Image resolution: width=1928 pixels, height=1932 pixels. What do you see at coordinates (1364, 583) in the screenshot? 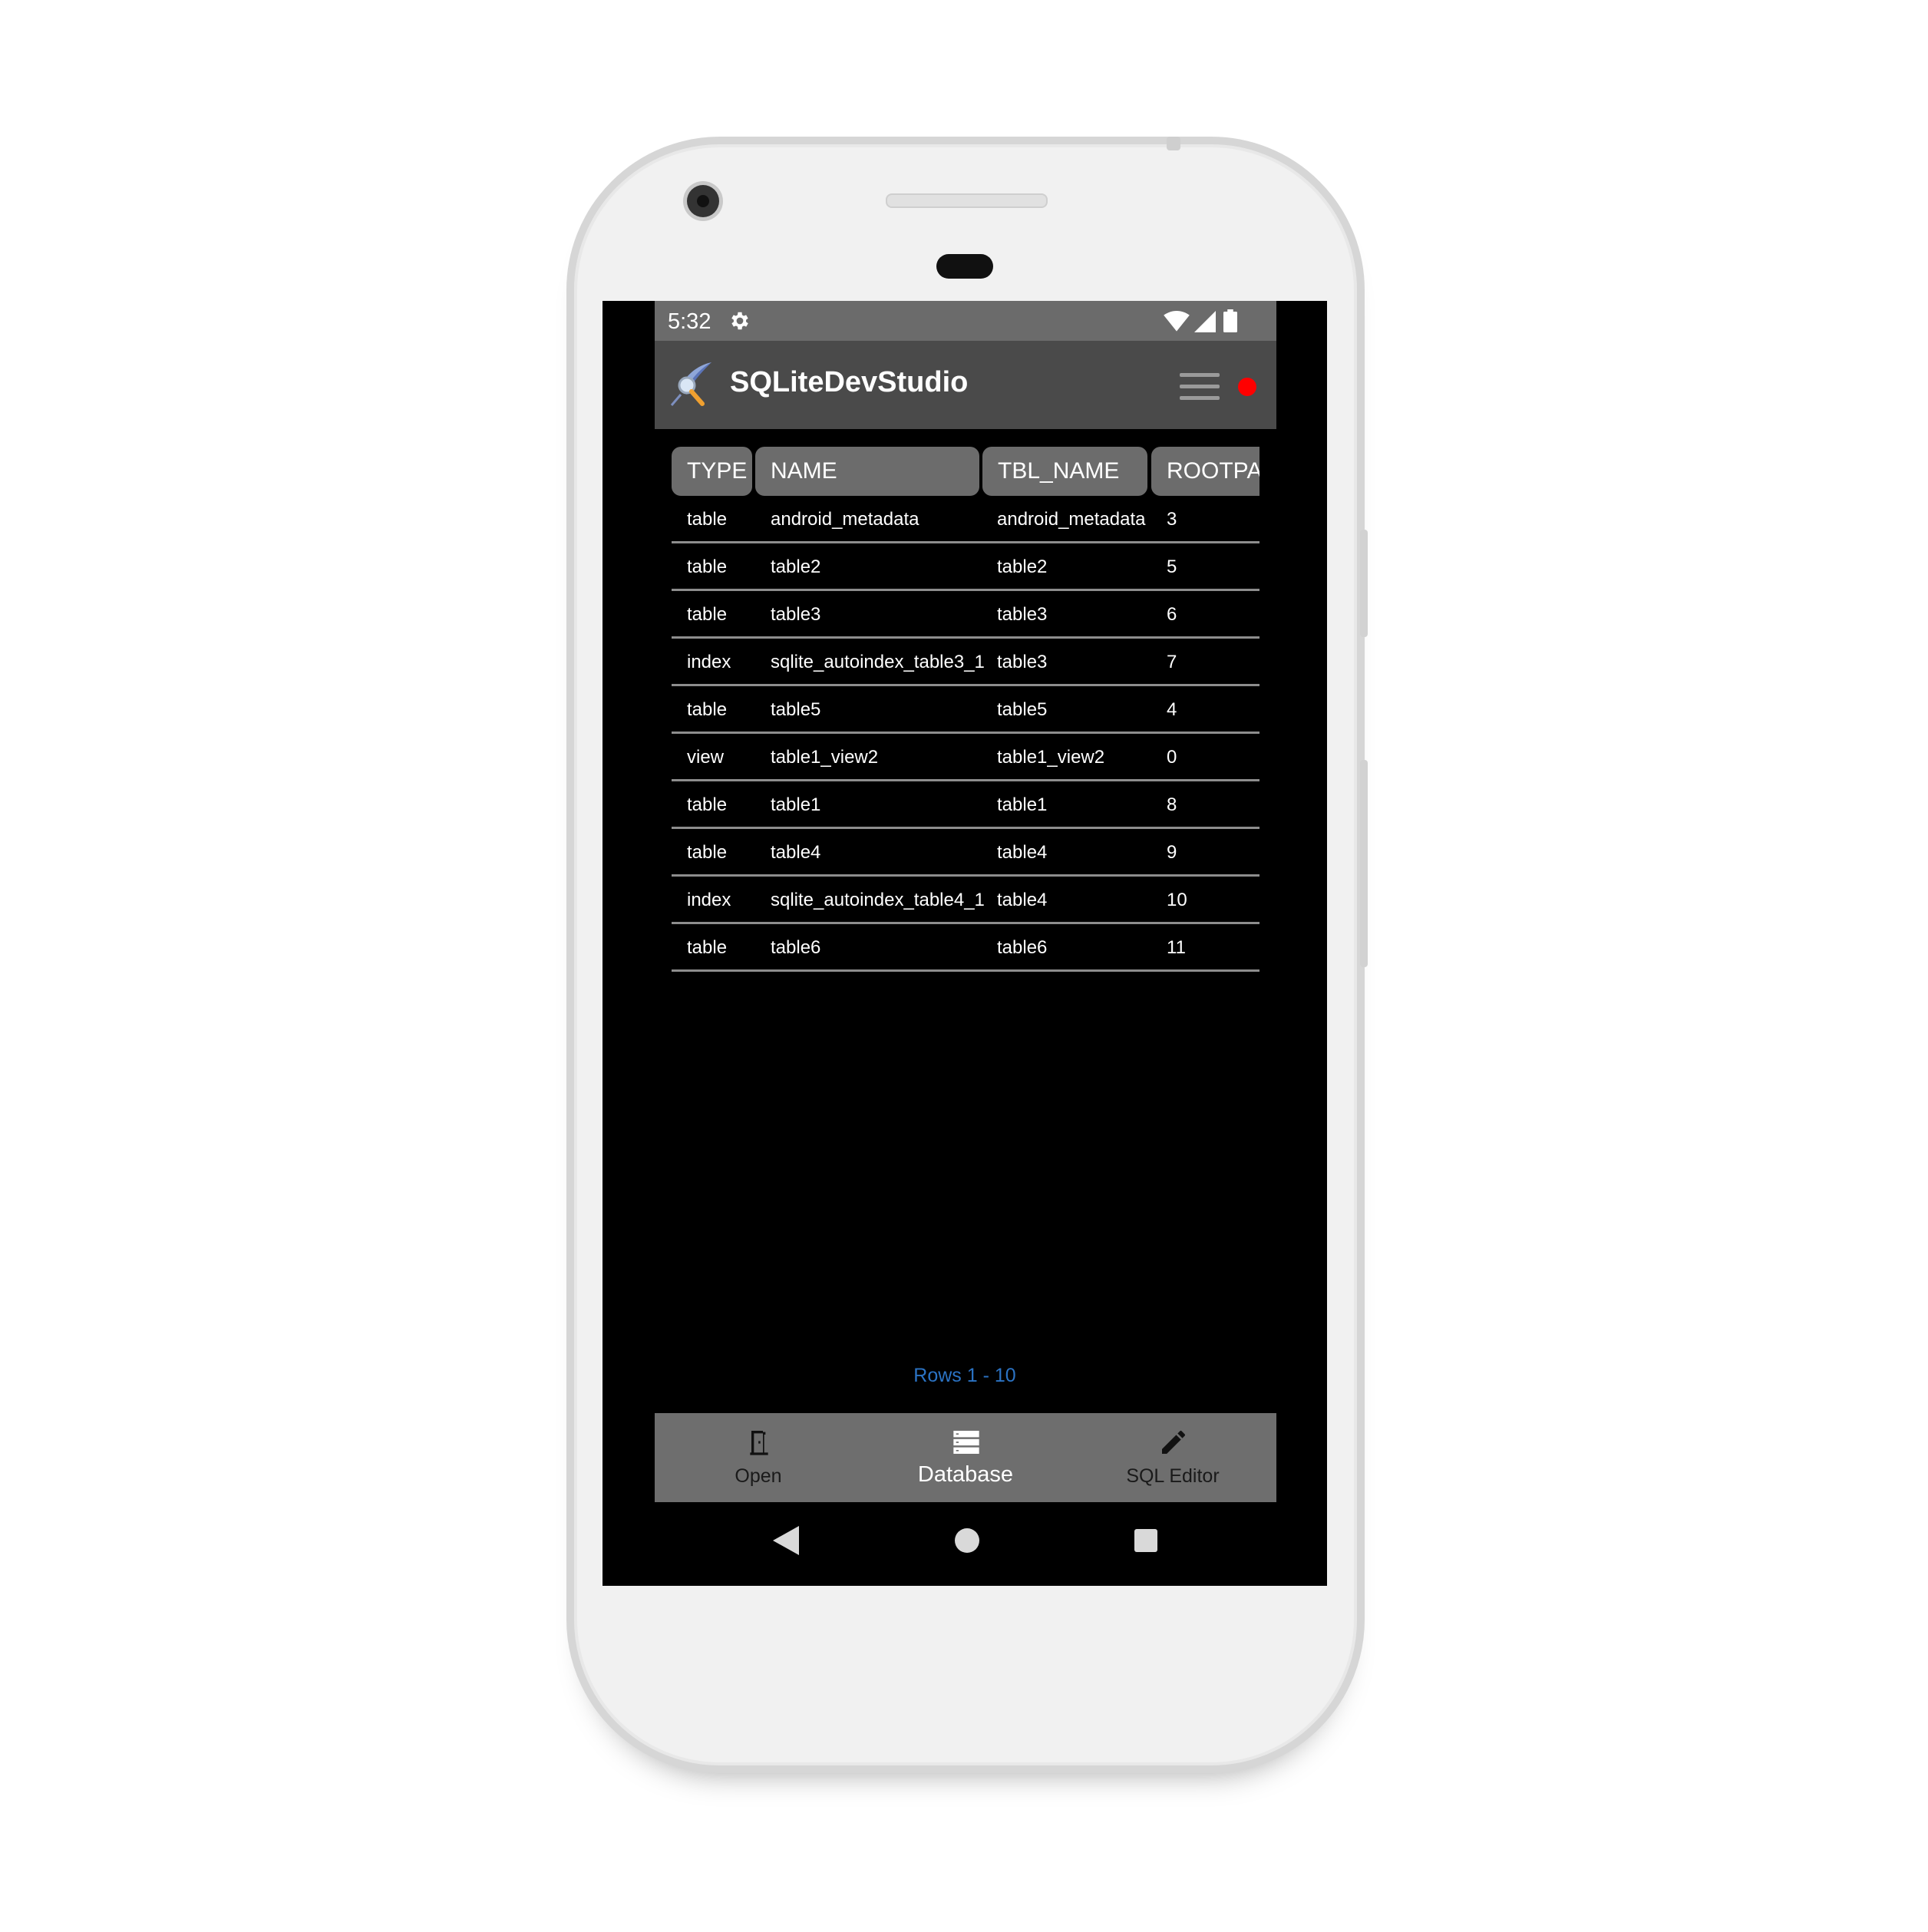
I see `power-button` at bounding box center [1364, 583].